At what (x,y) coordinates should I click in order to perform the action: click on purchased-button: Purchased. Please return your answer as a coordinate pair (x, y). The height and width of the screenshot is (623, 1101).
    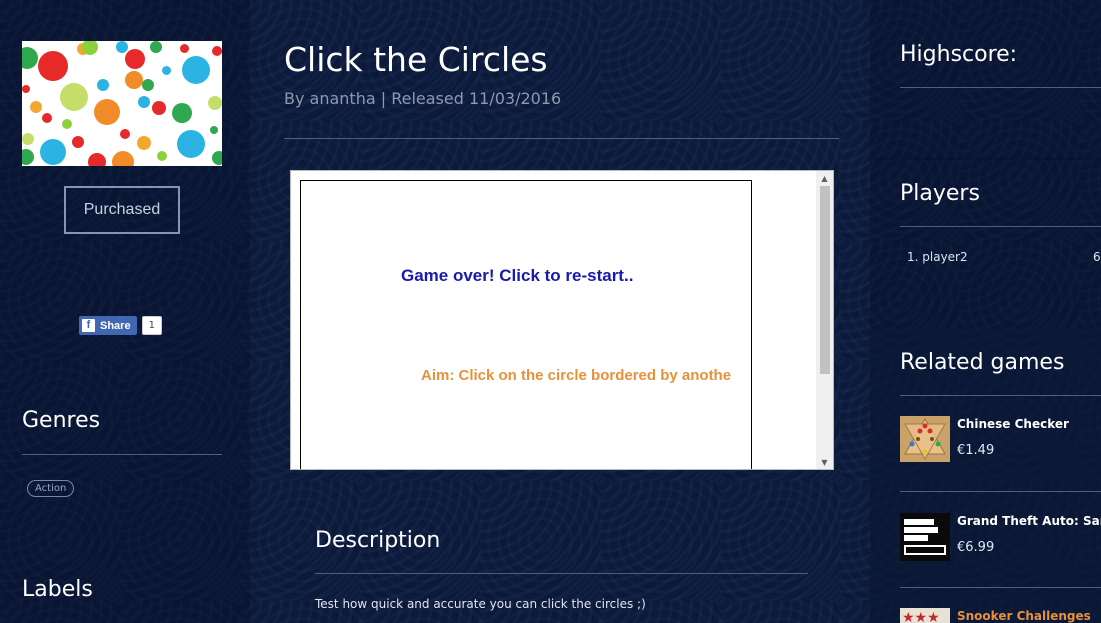
    Looking at the image, I should click on (122, 210).